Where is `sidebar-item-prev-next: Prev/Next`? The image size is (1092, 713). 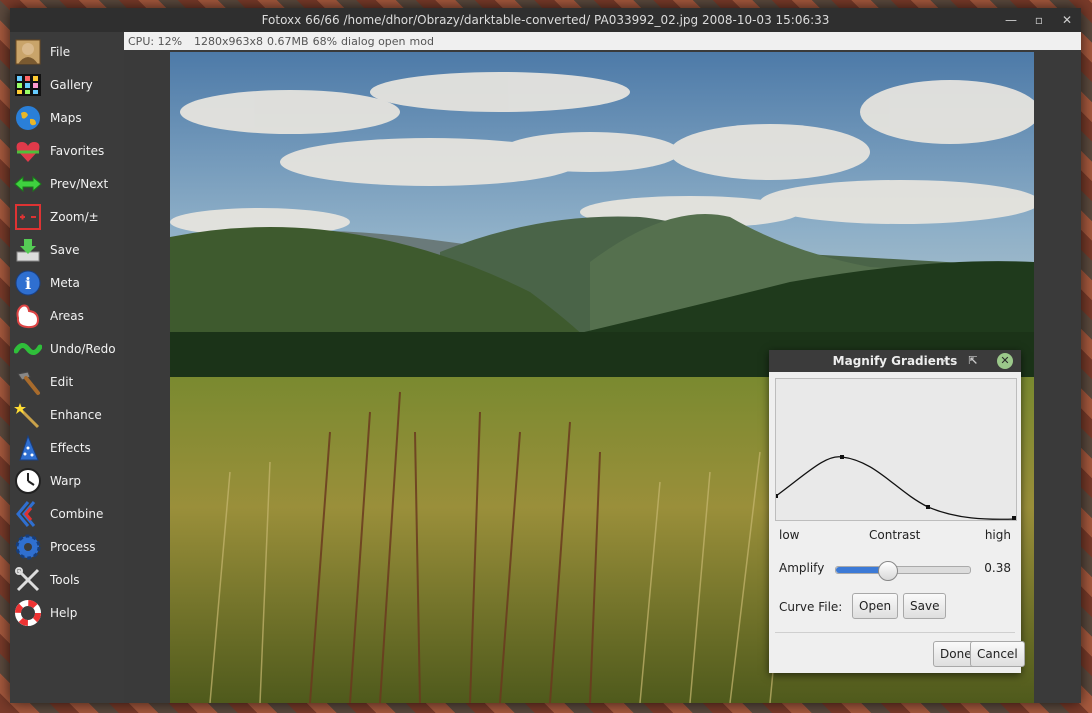 sidebar-item-prev-next: Prev/Next is located at coordinates (68, 184).